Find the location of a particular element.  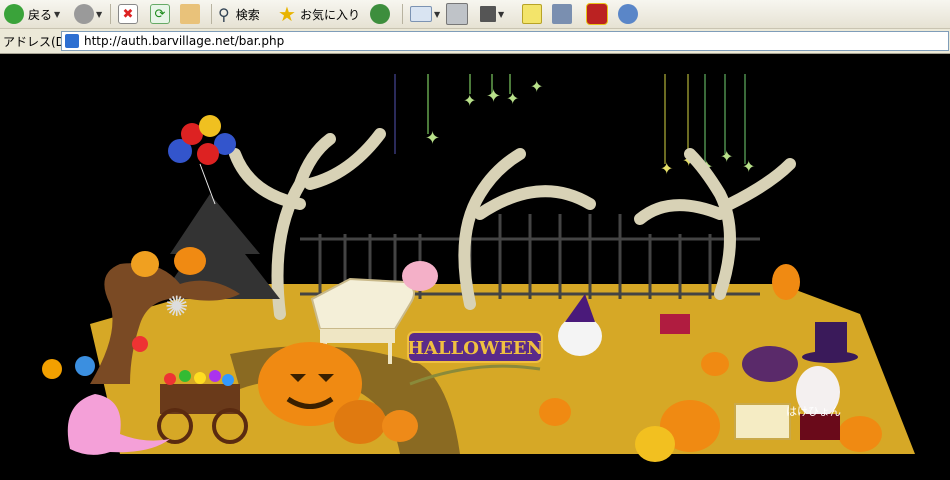

home-button is located at coordinates (190, 14).